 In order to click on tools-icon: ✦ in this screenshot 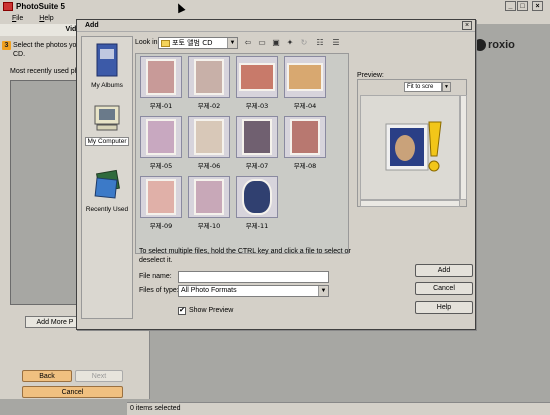, I will do `click(290, 43)`.